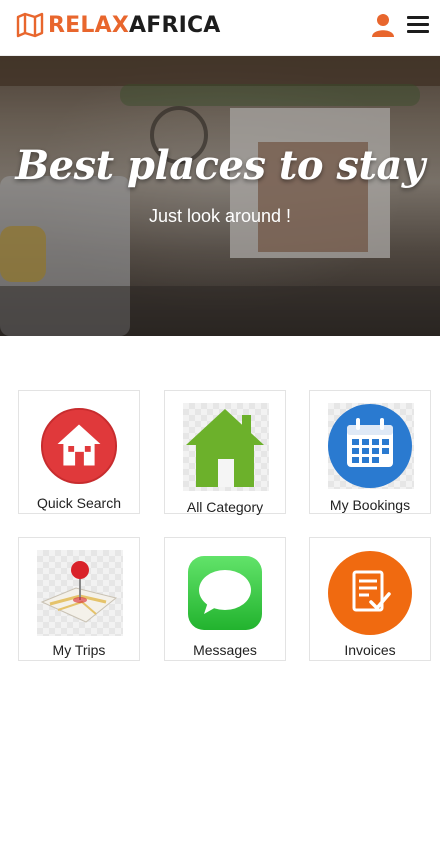  I want to click on tile-label: All Category, so click(225, 507).